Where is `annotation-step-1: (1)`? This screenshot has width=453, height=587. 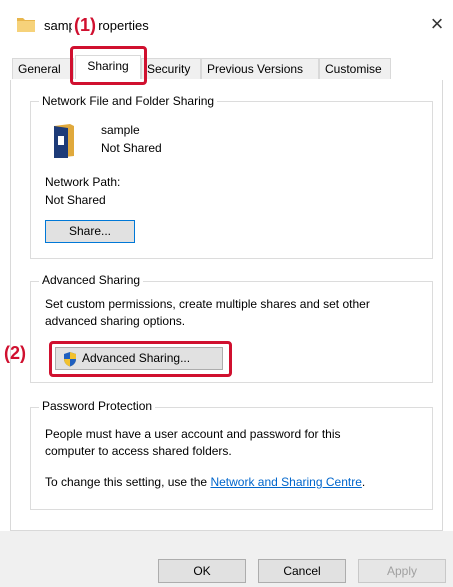
annotation-step-1: (1) is located at coordinates (85, 25).